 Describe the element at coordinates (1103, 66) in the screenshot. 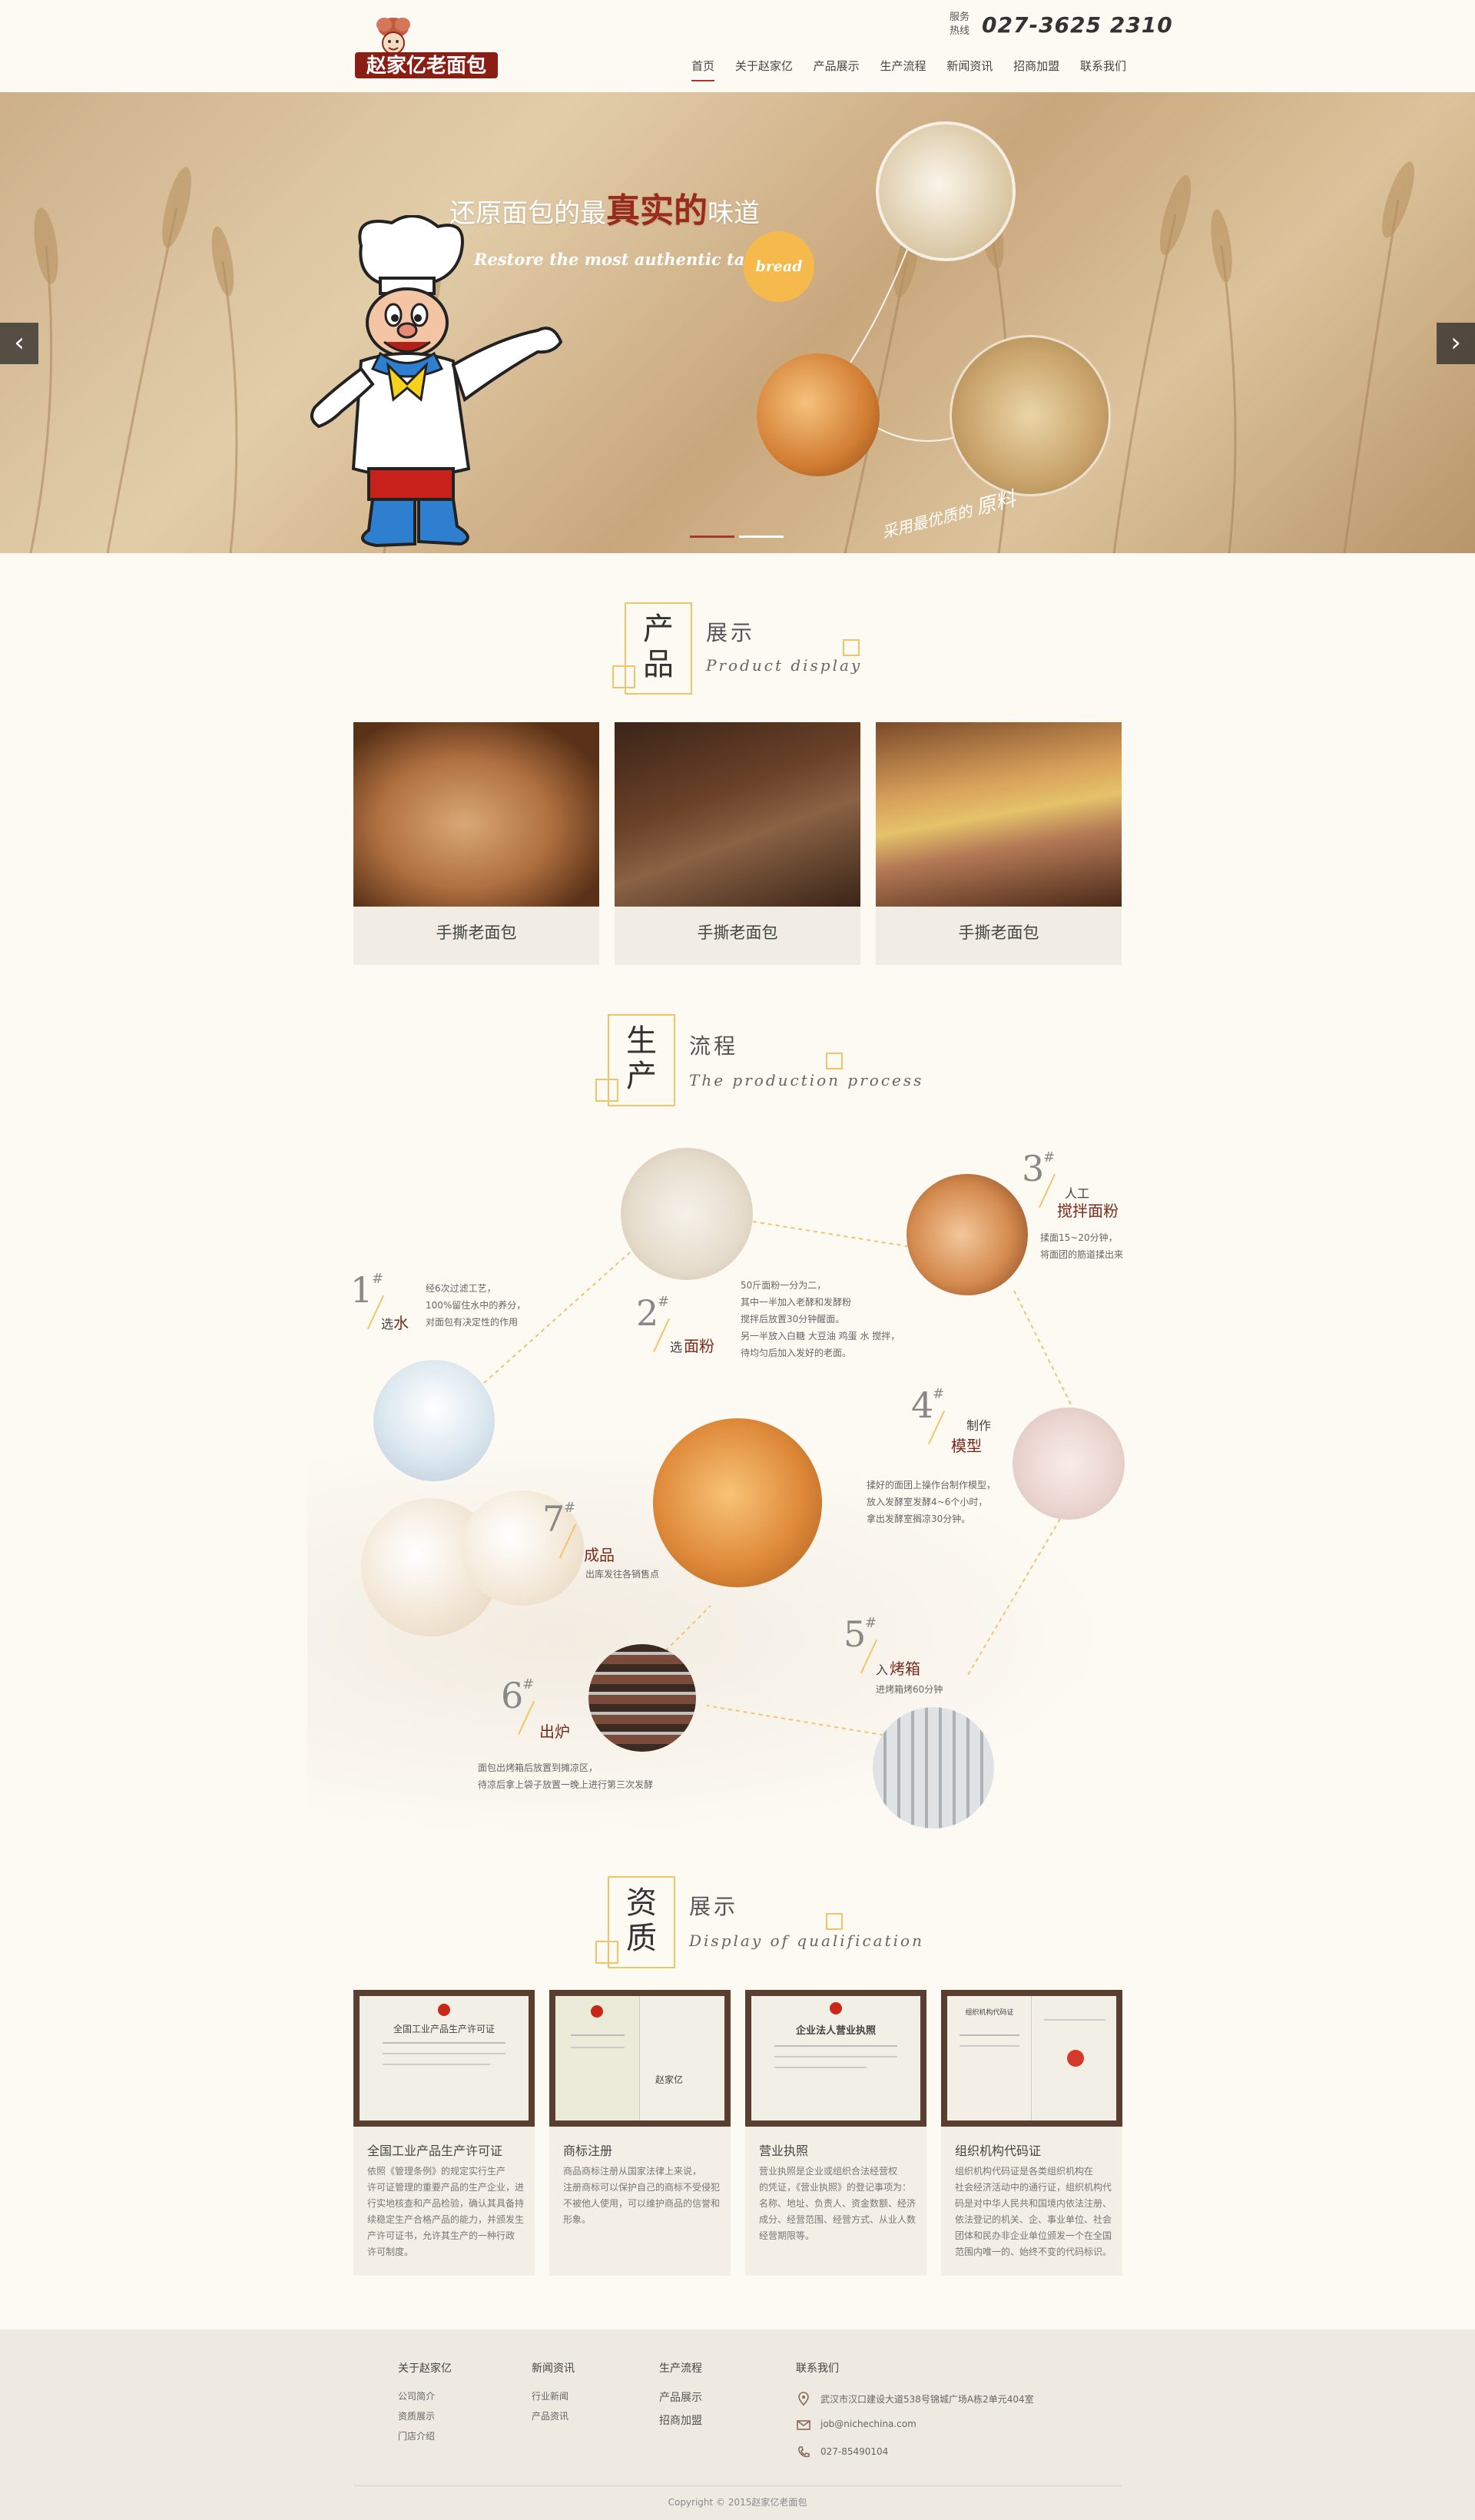

I see `nav-contact: 联系我们` at that location.